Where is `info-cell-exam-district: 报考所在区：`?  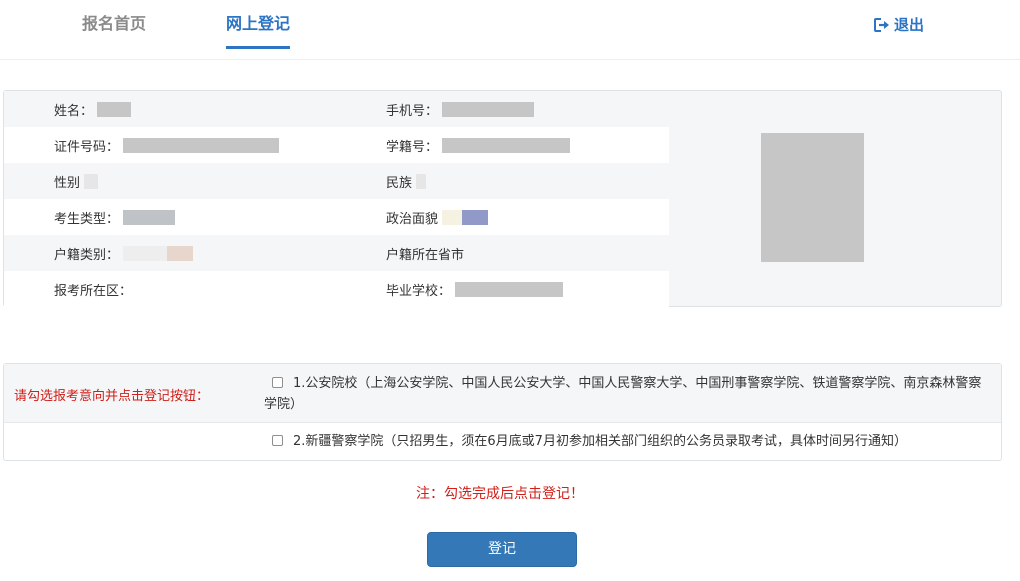 info-cell-exam-district: 报考所在区： is located at coordinates (170, 289).